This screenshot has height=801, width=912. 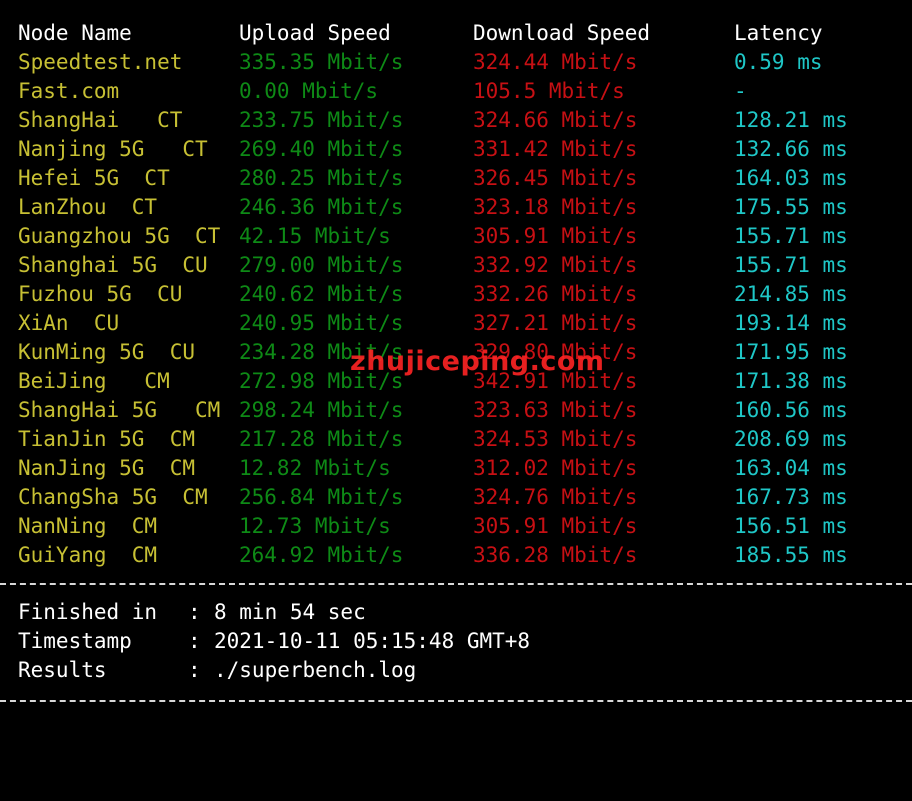 I want to click on download-speed-cell: 312.02 Mbit/s, so click(x=555, y=468).